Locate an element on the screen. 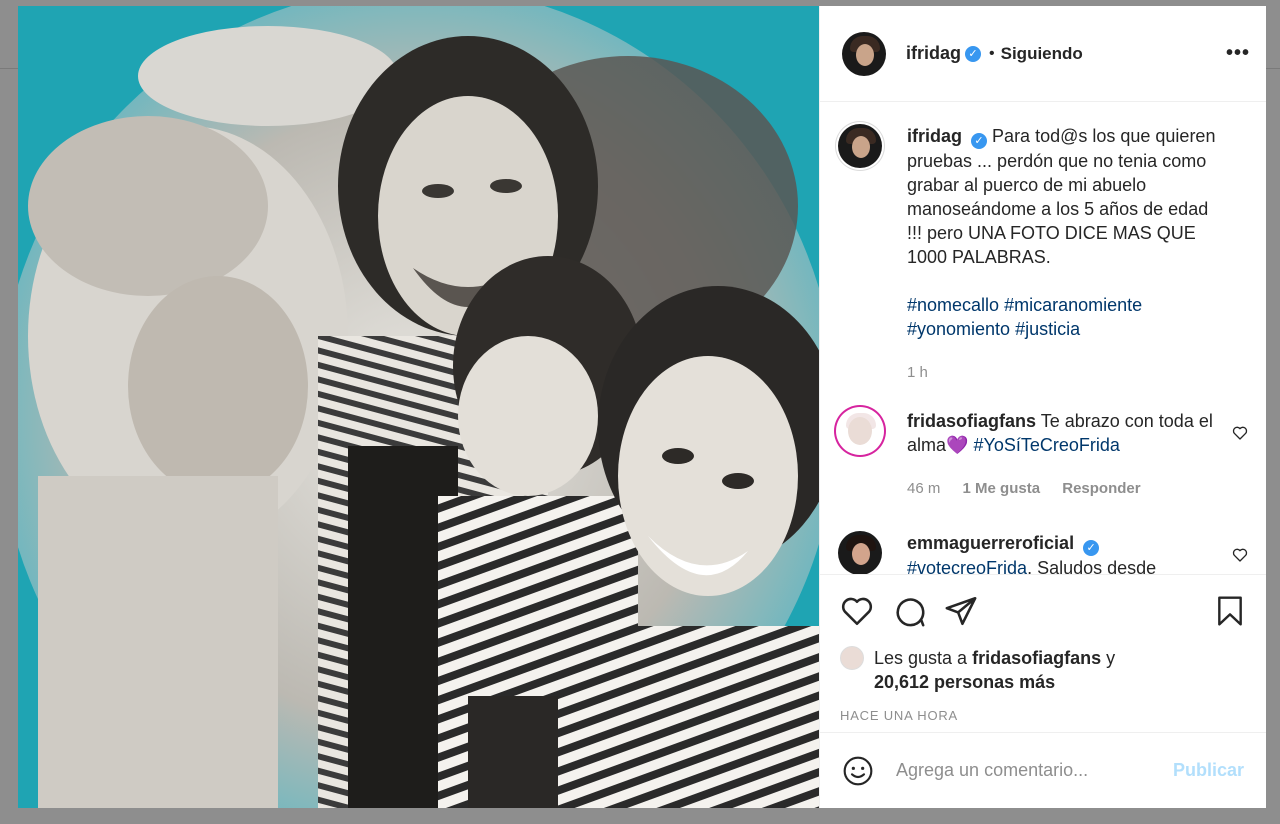 This screenshot has width=1280, height=824. liked-by-conj: y is located at coordinates (1111, 658).